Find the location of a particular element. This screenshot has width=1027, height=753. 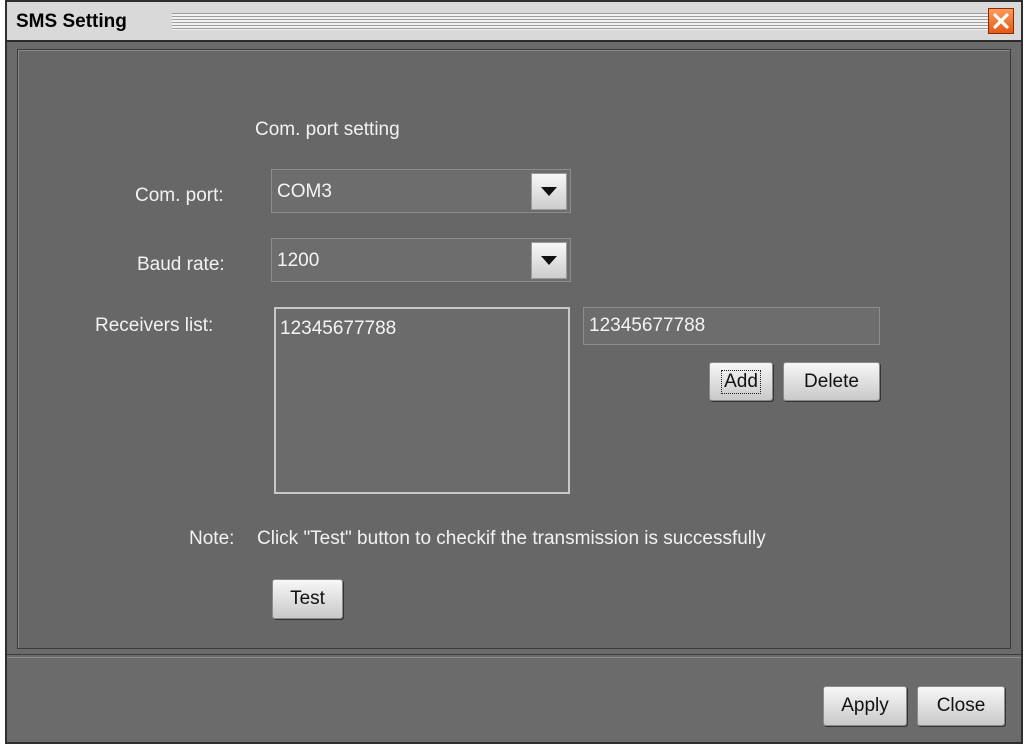

baud-rate-dropdown-button is located at coordinates (549, 260).